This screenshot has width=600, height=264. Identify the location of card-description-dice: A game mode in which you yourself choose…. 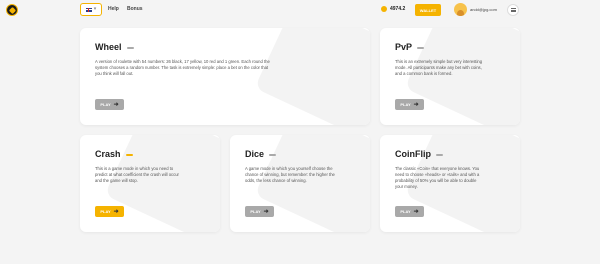
(290, 174).